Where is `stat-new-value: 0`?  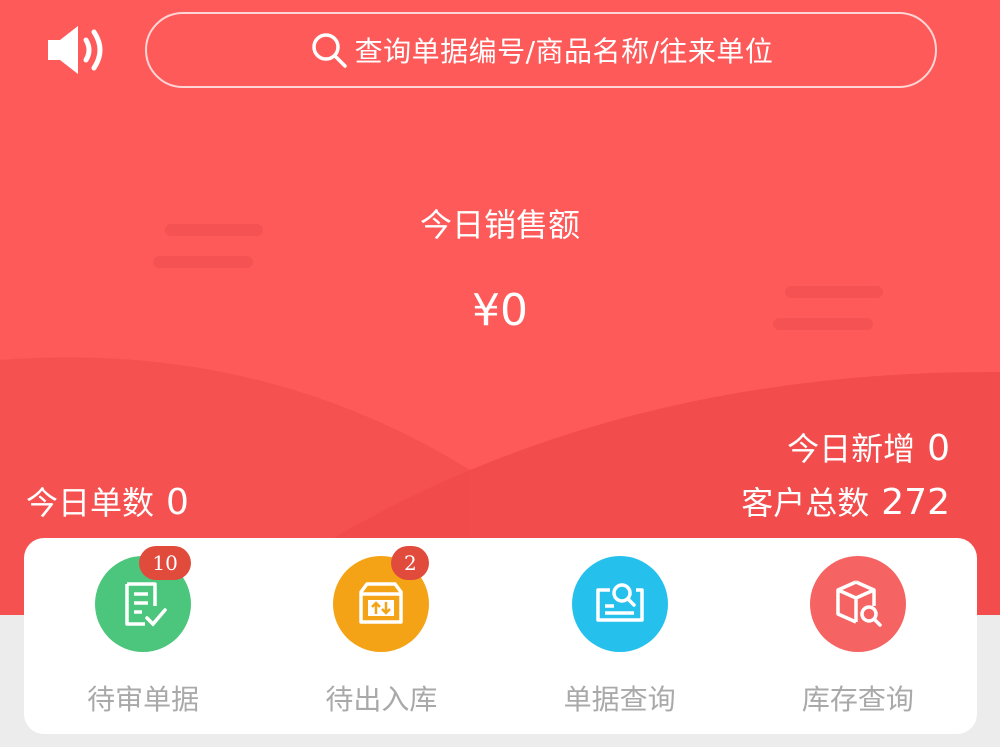 stat-new-value: 0 is located at coordinates (938, 448).